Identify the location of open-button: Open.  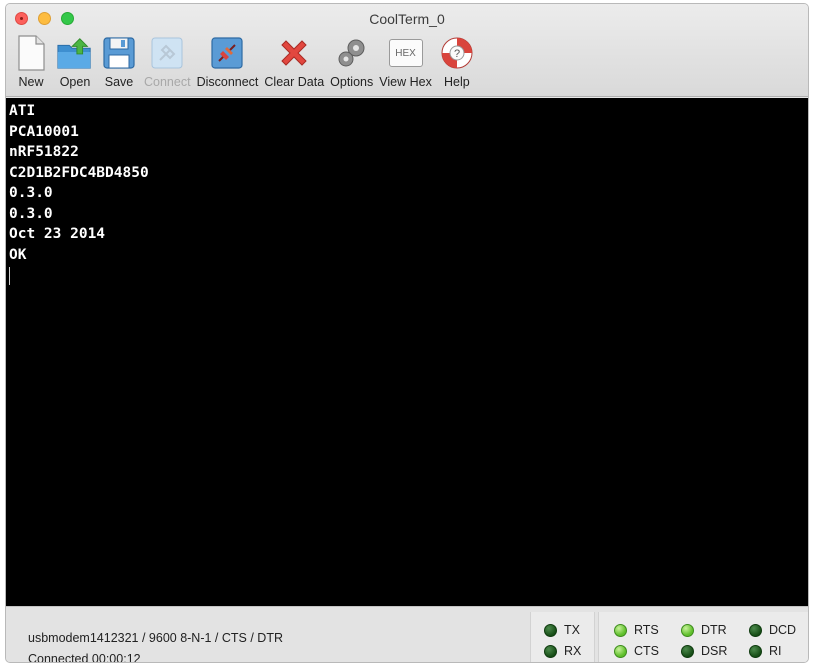
(75, 64).